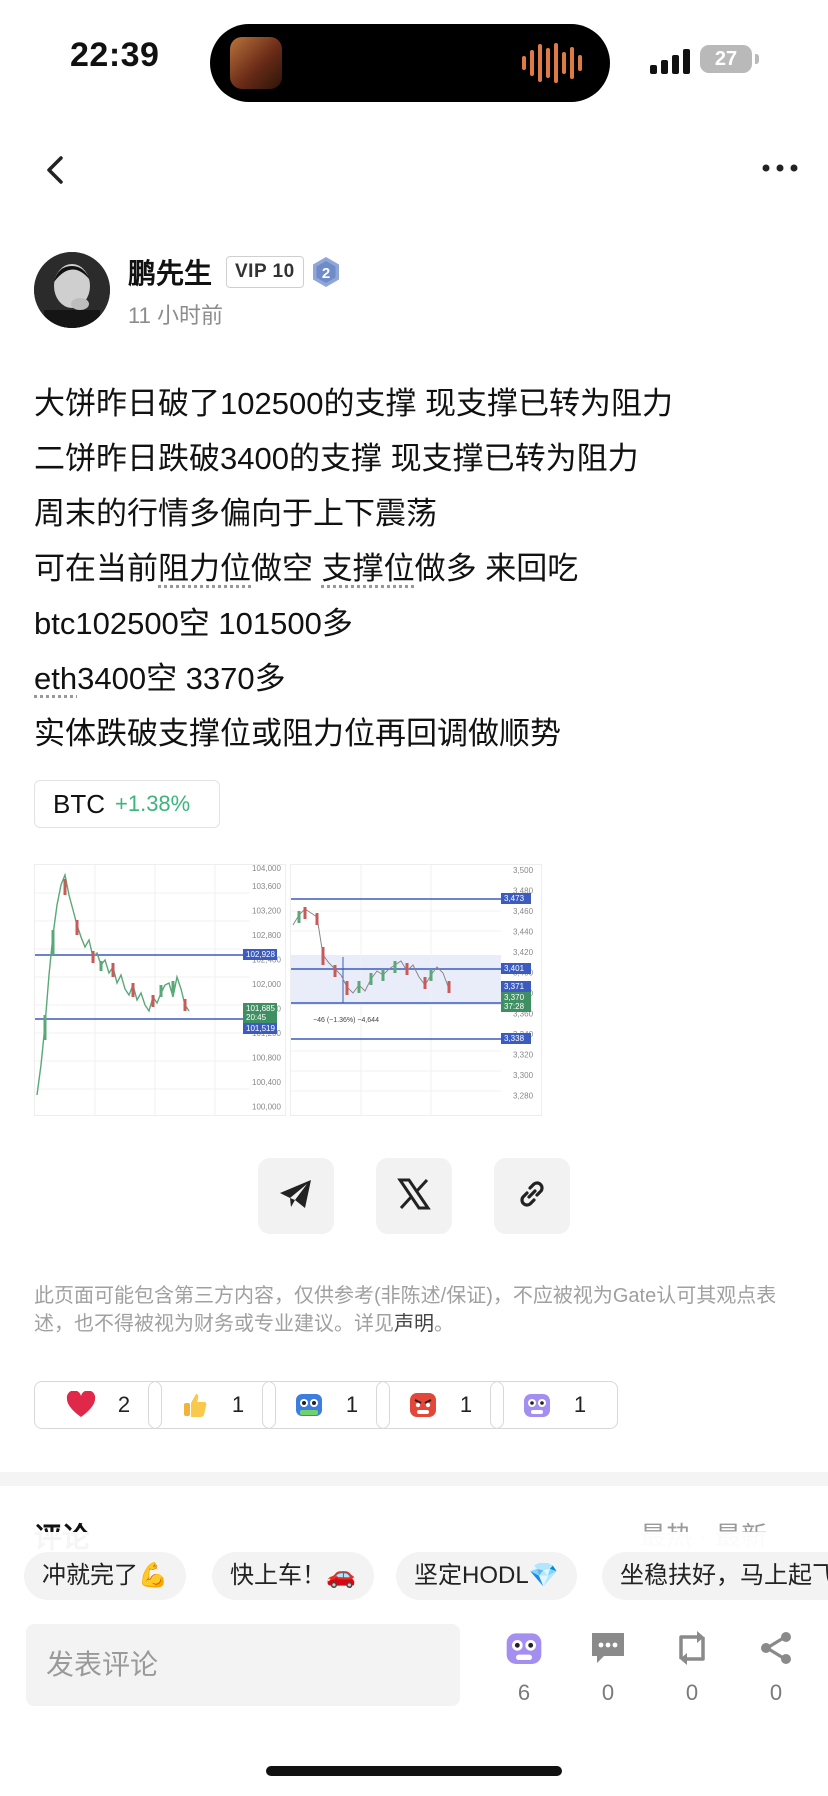 Image resolution: width=828 pixels, height=1796 pixels. Describe the element at coordinates (354, 403) in the screenshot. I see `post-line-1: 大饼昨日破了102500的支撑 现支撑已转为阻力` at that location.